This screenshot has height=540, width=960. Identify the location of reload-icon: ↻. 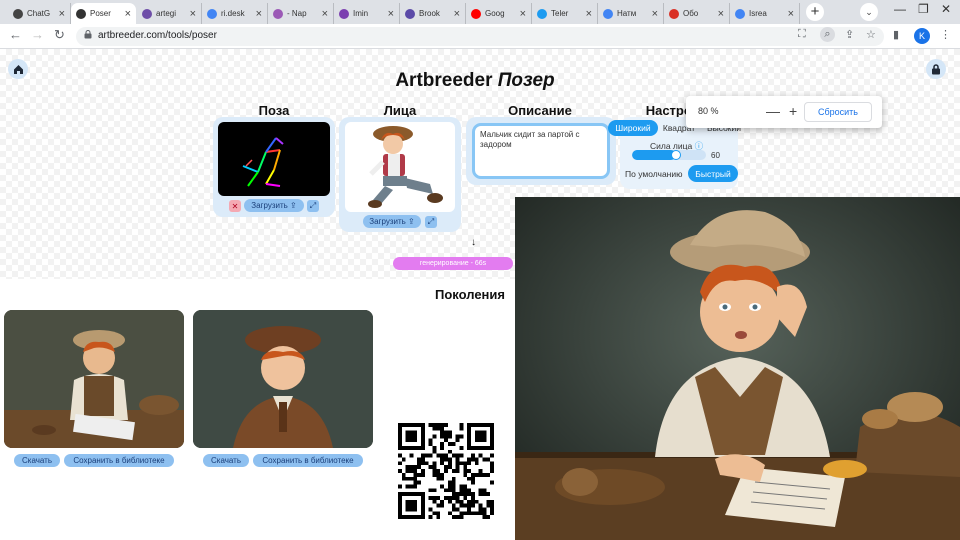
(59, 35).